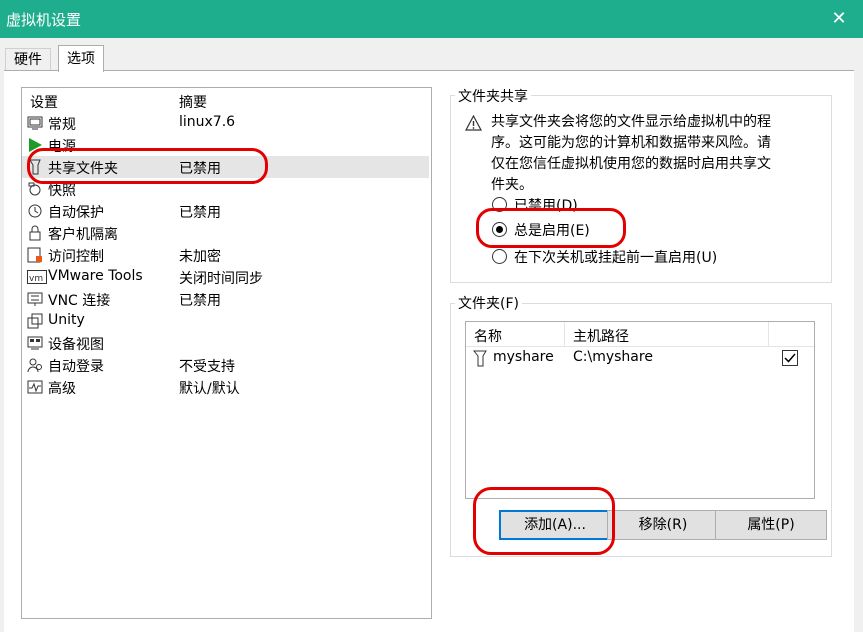  What do you see at coordinates (35, 321) in the screenshot?
I see `unity-icon` at bounding box center [35, 321].